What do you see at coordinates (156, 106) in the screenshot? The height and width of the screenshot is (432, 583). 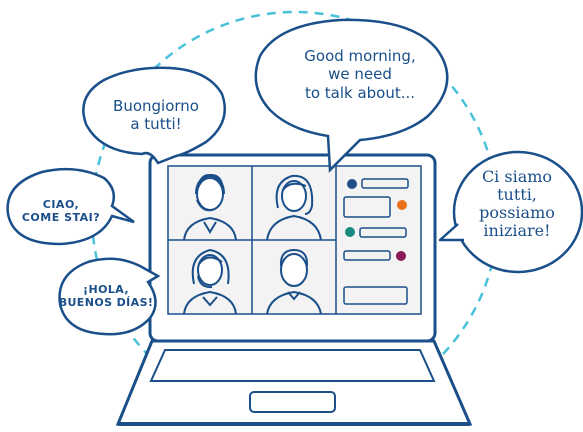 I see `bubble-line: Buongiorno` at bounding box center [156, 106].